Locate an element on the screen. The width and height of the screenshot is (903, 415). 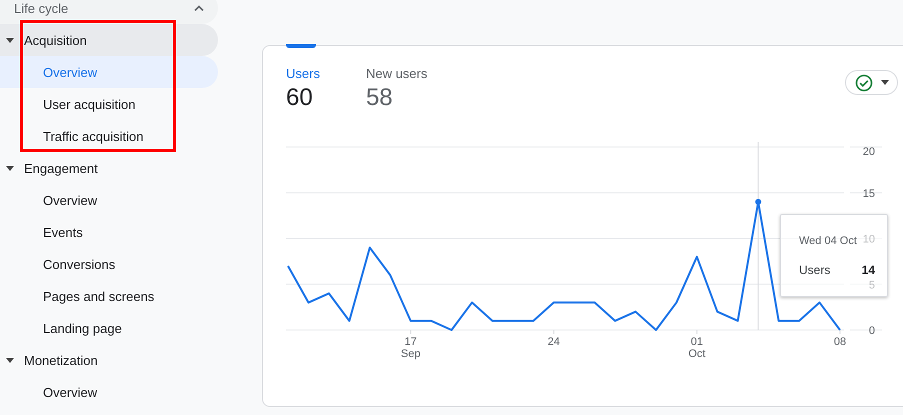
sidebar-item: Pages and screens is located at coordinates (109, 296).